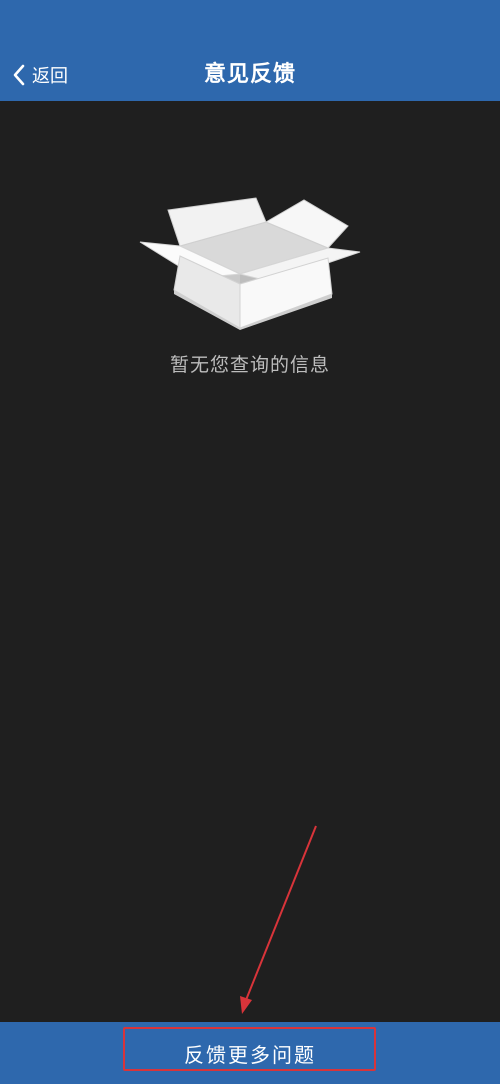  Describe the element at coordinates (278, 919) in the screenshot. I see `annotation-arrow` at that location.